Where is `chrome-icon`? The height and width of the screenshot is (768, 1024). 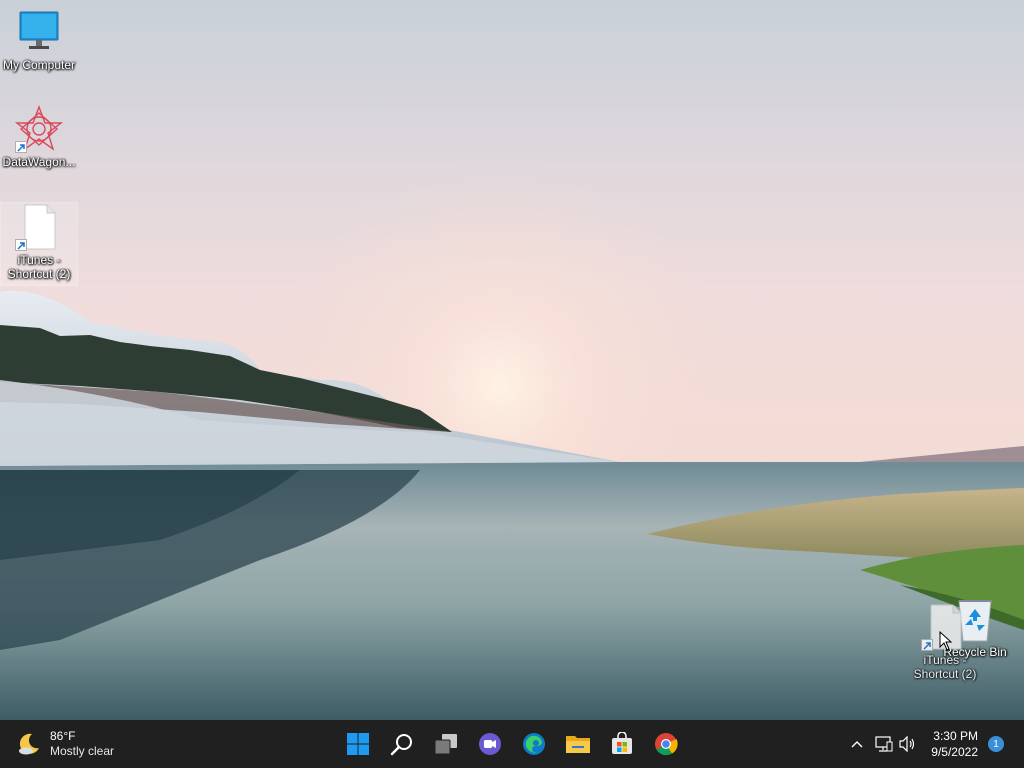
chrome-icon is located at coordinates (666, 744).